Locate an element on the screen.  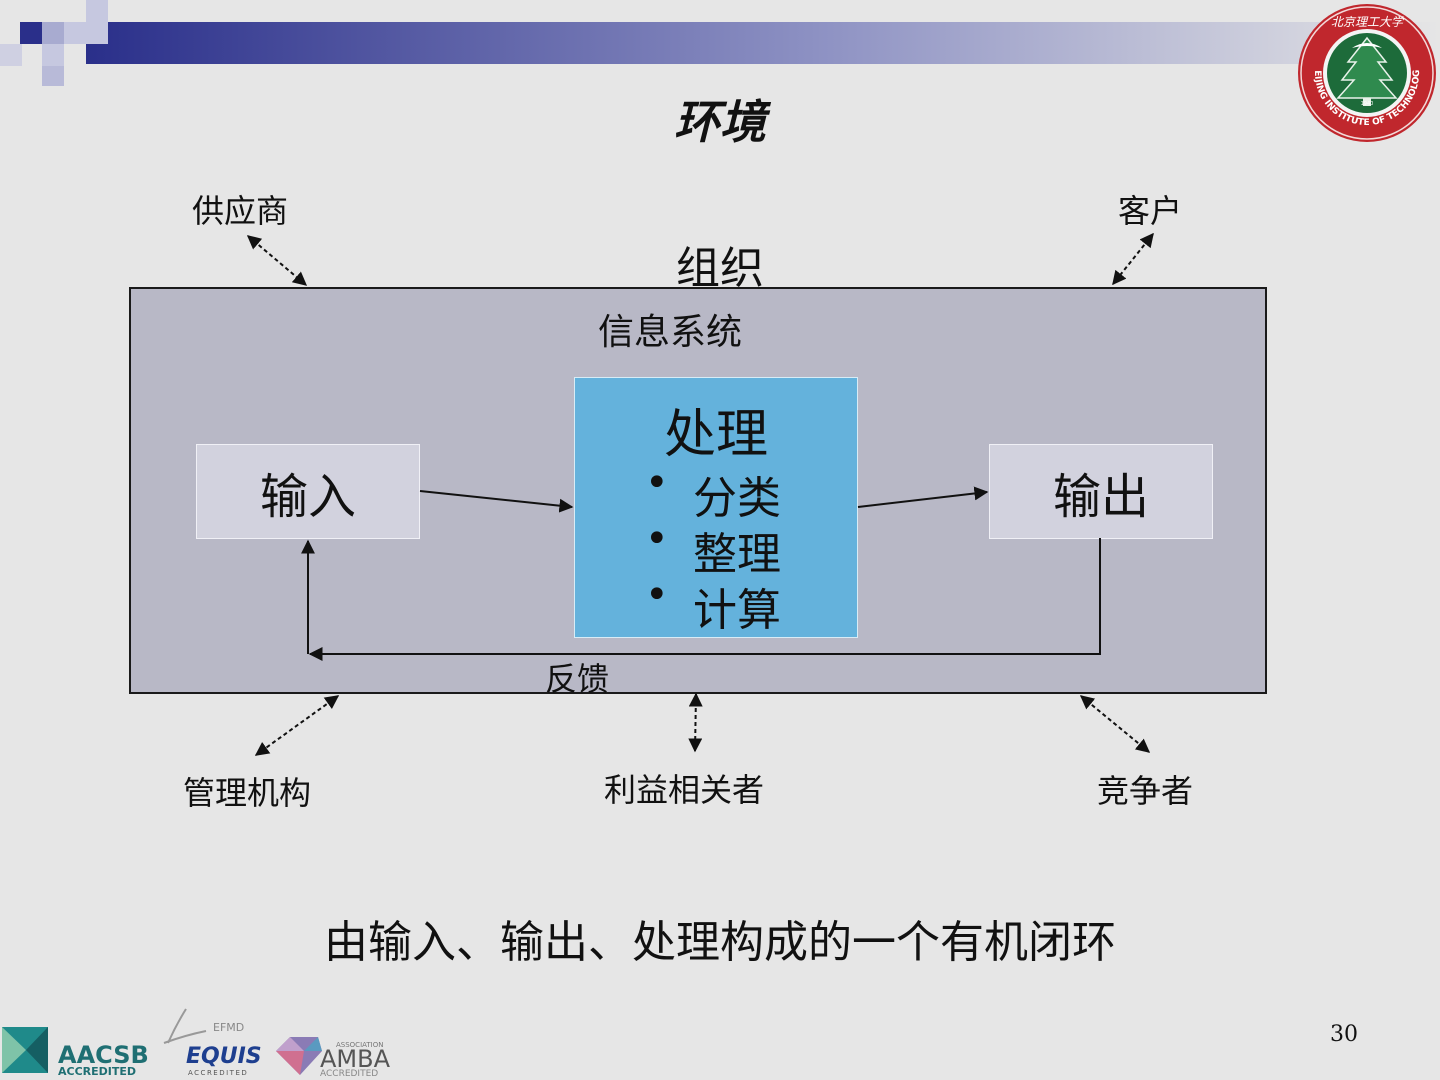
svg-text: EQUIS is located at coordinates (224, 1056).